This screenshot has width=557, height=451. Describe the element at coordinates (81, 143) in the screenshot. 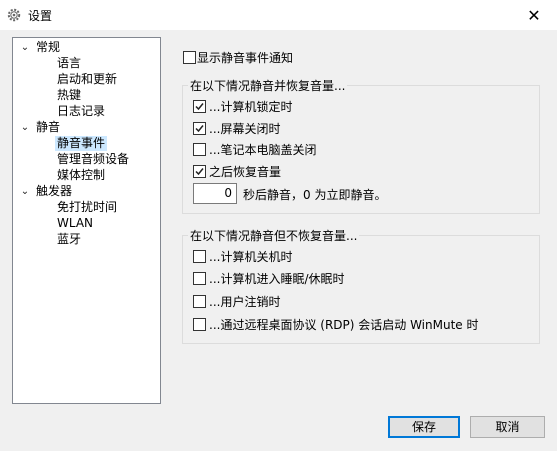

I see `tree-item-label: 静音事件` at that location.